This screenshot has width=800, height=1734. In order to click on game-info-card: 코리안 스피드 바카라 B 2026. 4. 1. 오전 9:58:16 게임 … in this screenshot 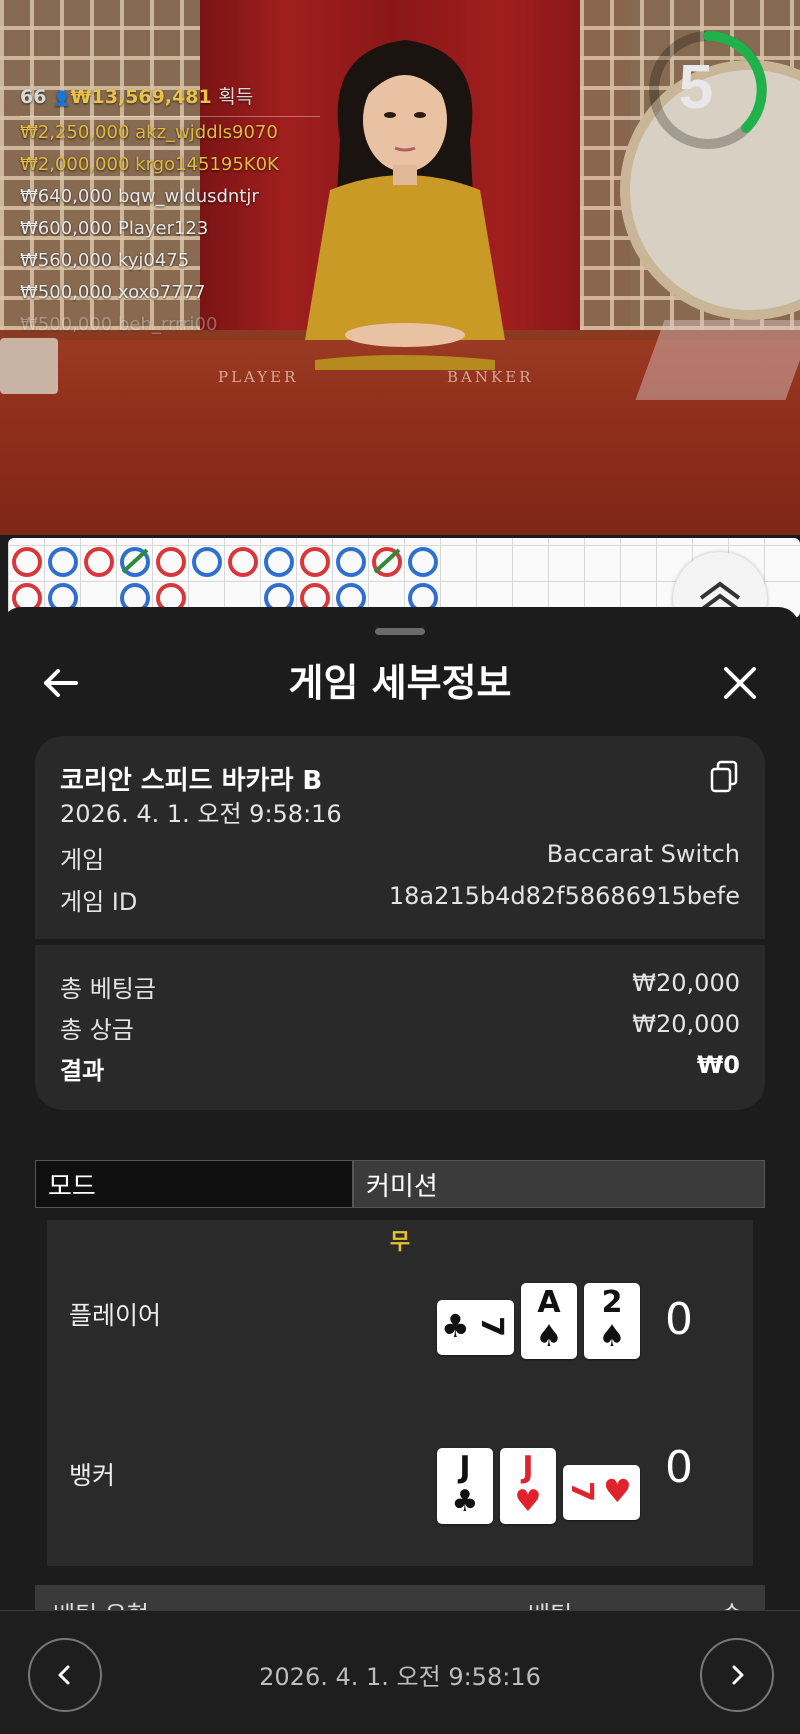, I will do `click(400, 837)`.